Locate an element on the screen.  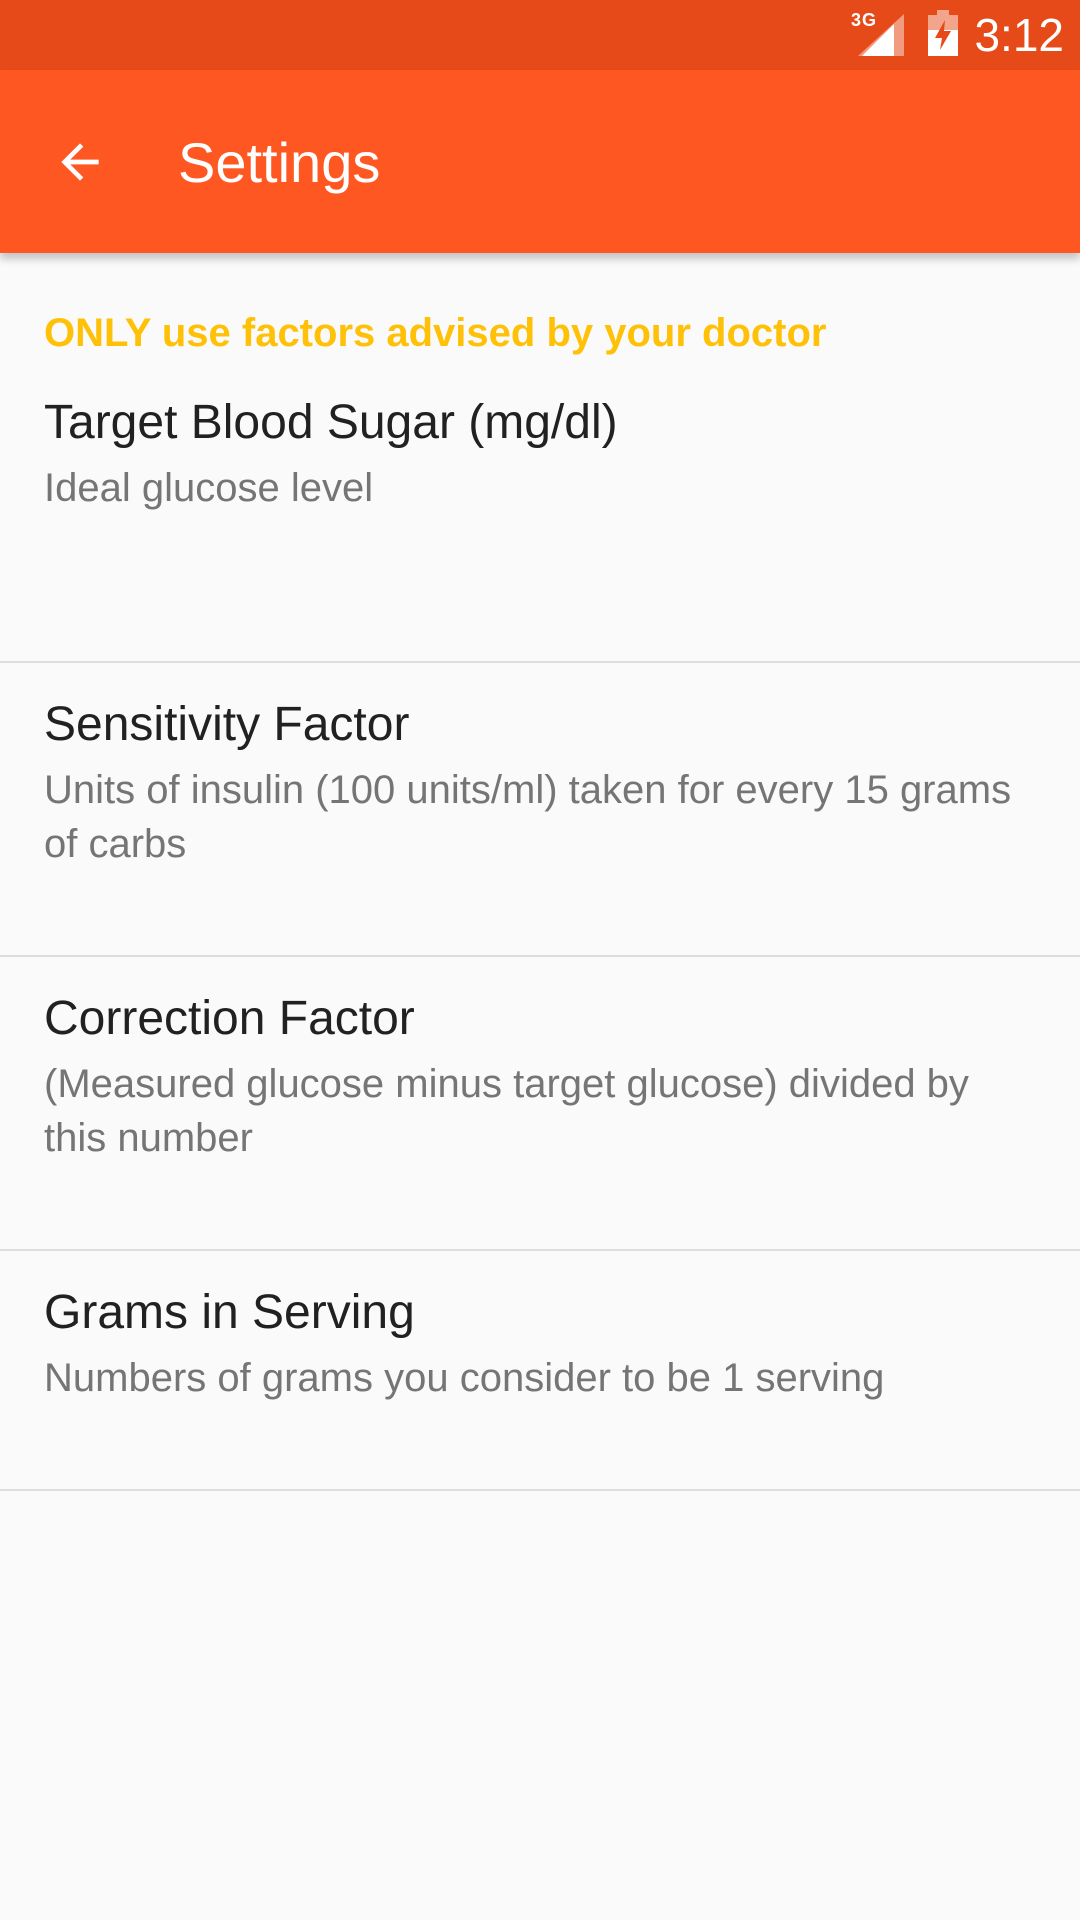
pref-title: Sensitivity Factor is located at coordinates (227, 724).